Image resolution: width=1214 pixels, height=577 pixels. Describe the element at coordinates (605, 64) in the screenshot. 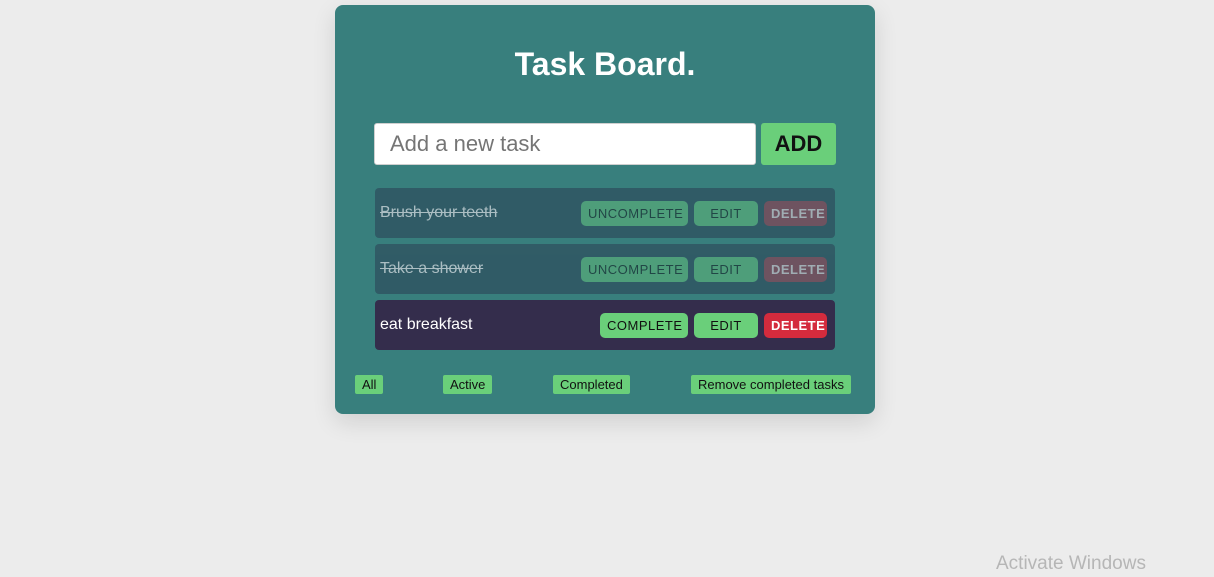

I see `page-title: Task Board.` at that location.